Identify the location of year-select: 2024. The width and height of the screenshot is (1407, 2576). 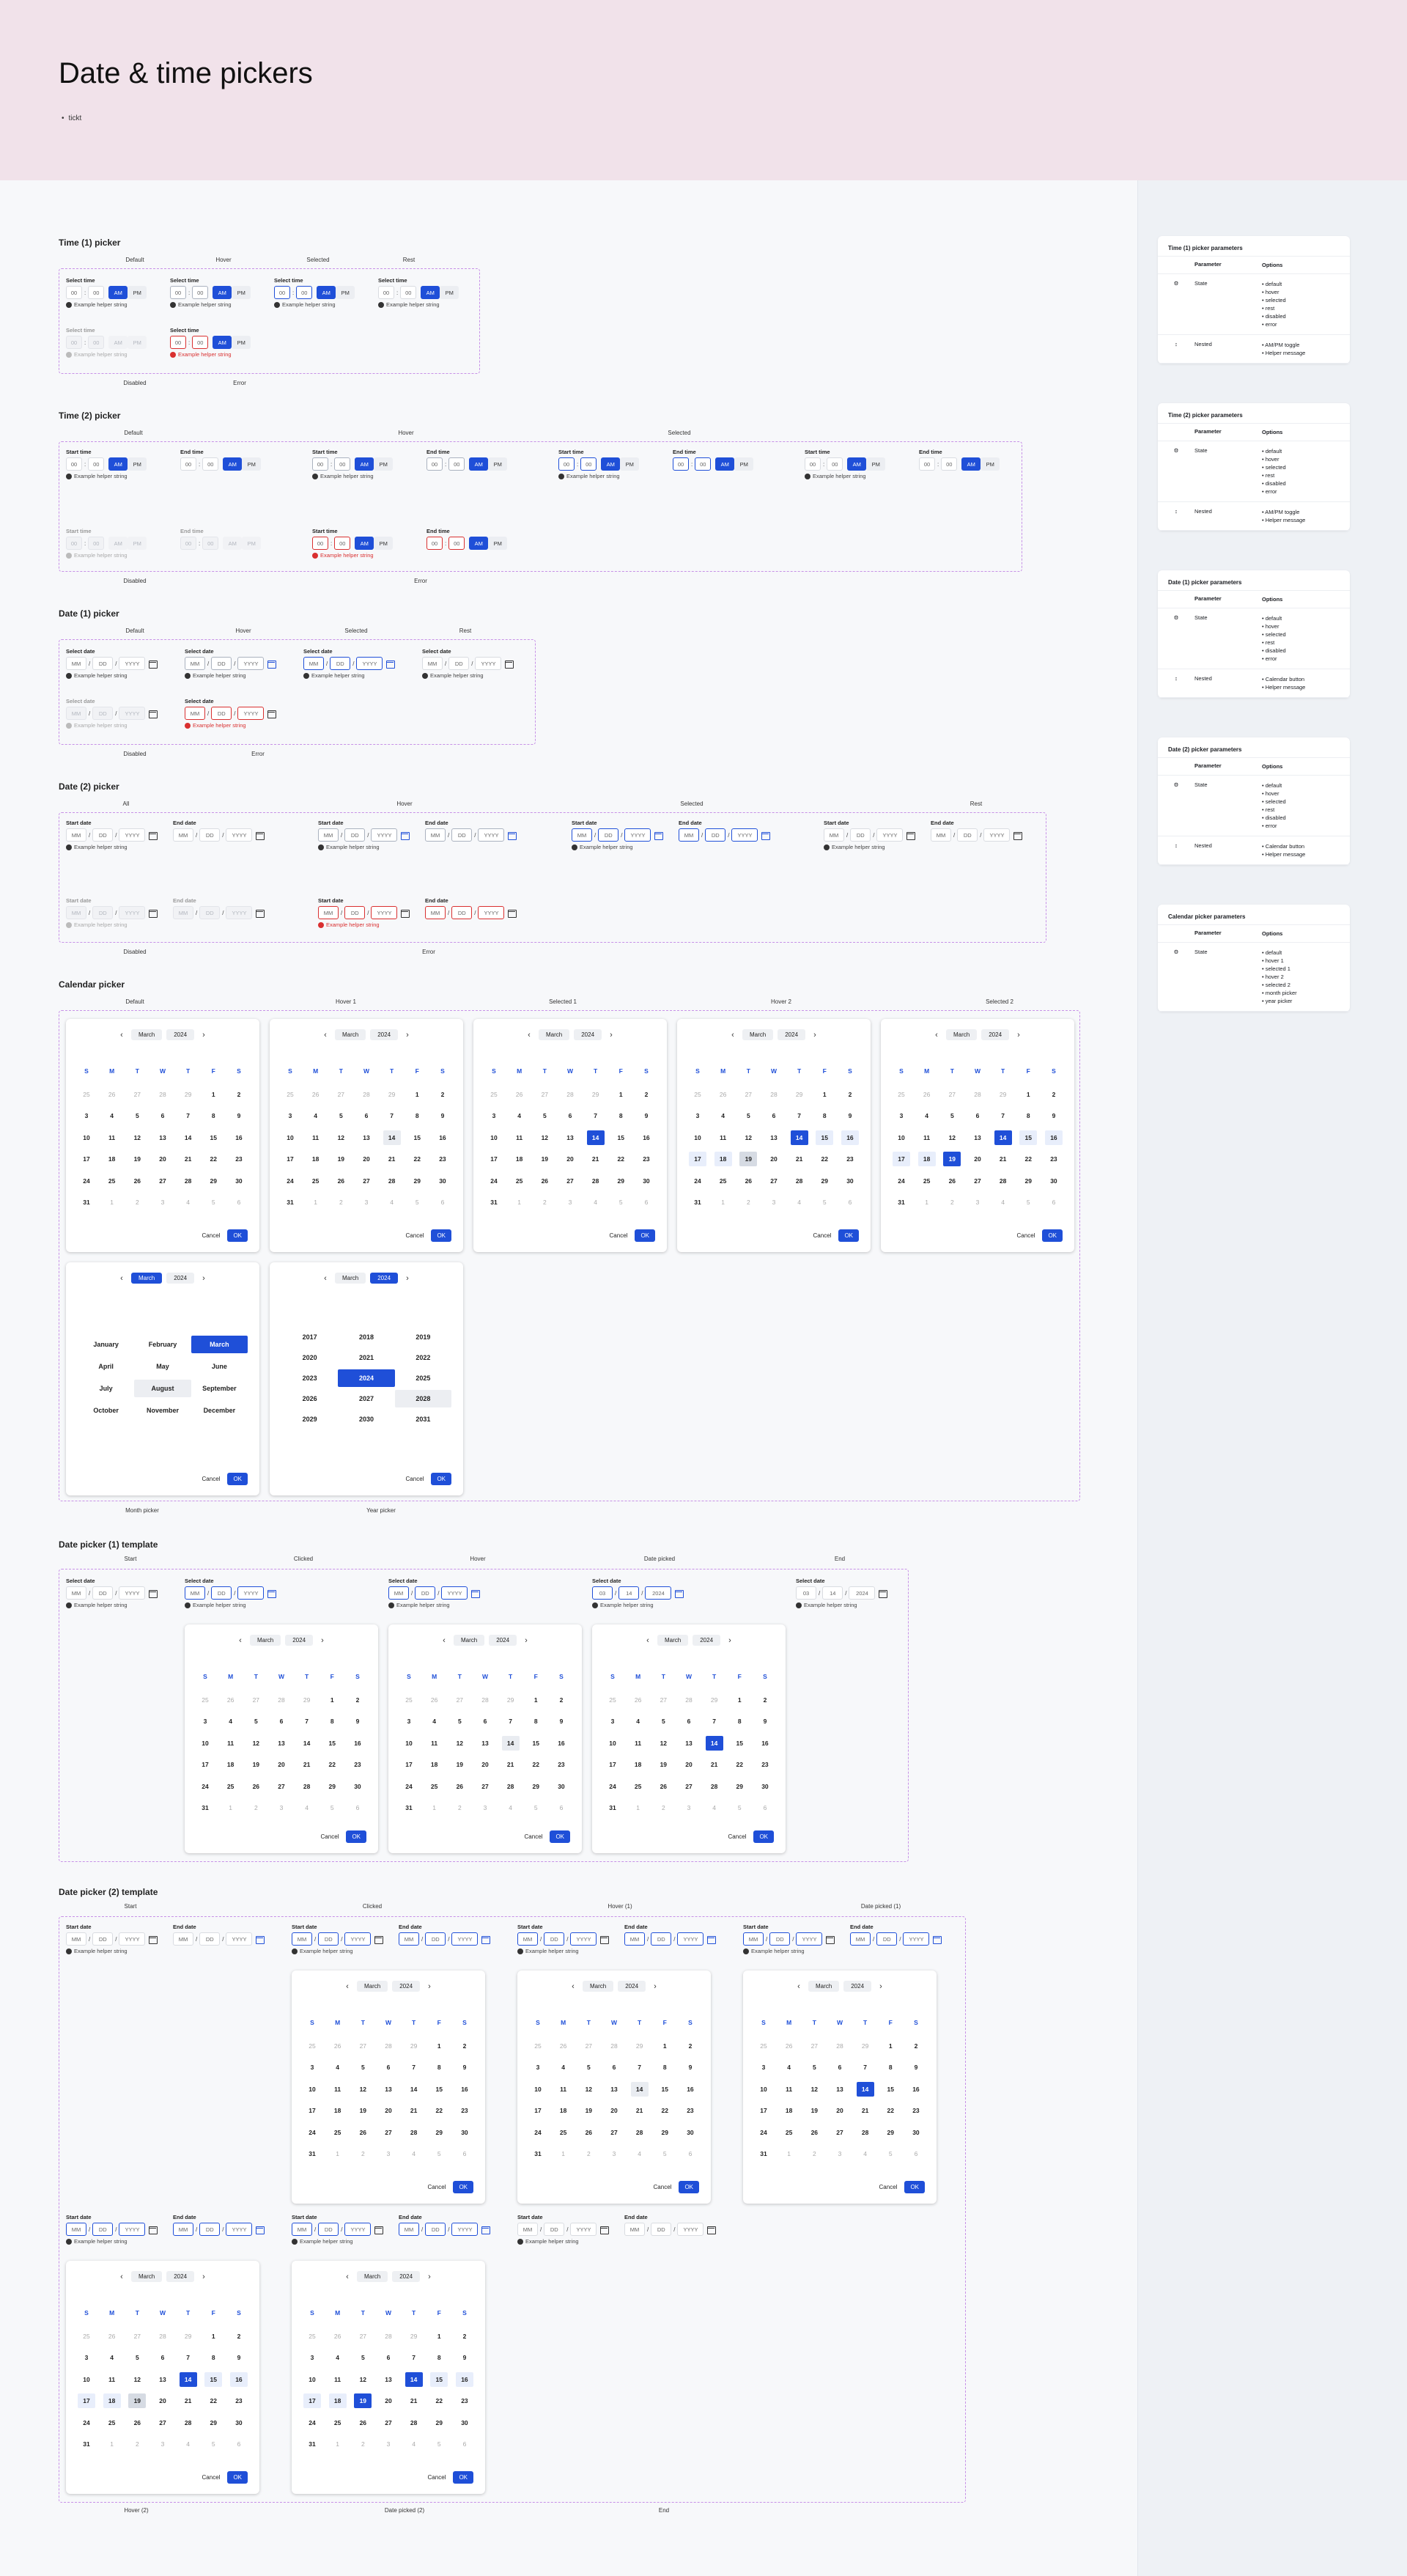
(406, 2276).